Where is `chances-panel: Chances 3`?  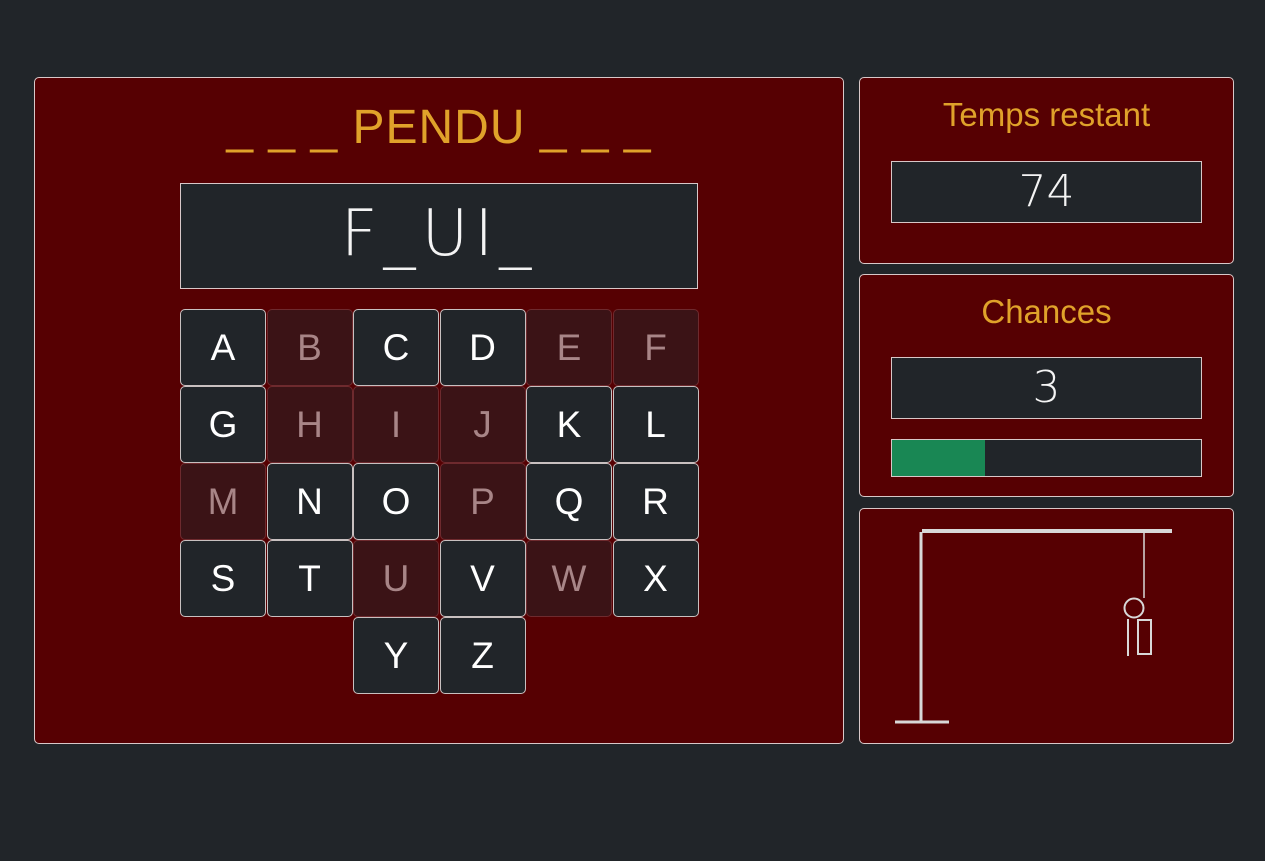 chances-panel: Chances 3 is located at coordinates (1046, 385).